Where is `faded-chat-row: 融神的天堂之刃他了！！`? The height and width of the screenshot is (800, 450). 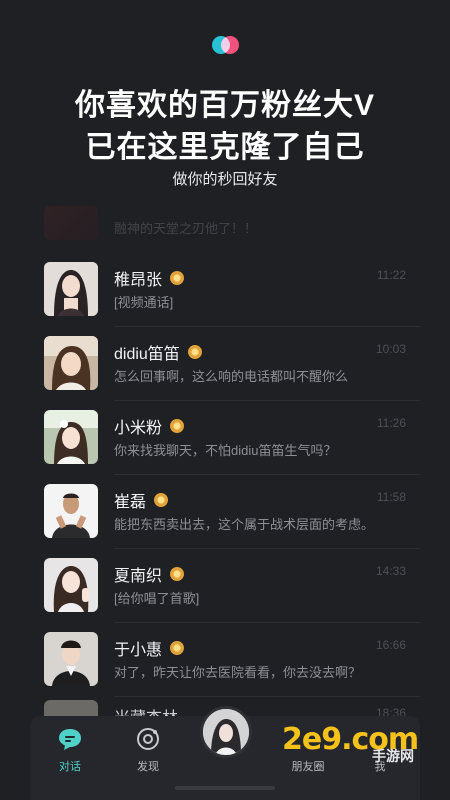 faded-chat-row: 融神的天堂之刃他了！！ is located at coordinates (234, 224).